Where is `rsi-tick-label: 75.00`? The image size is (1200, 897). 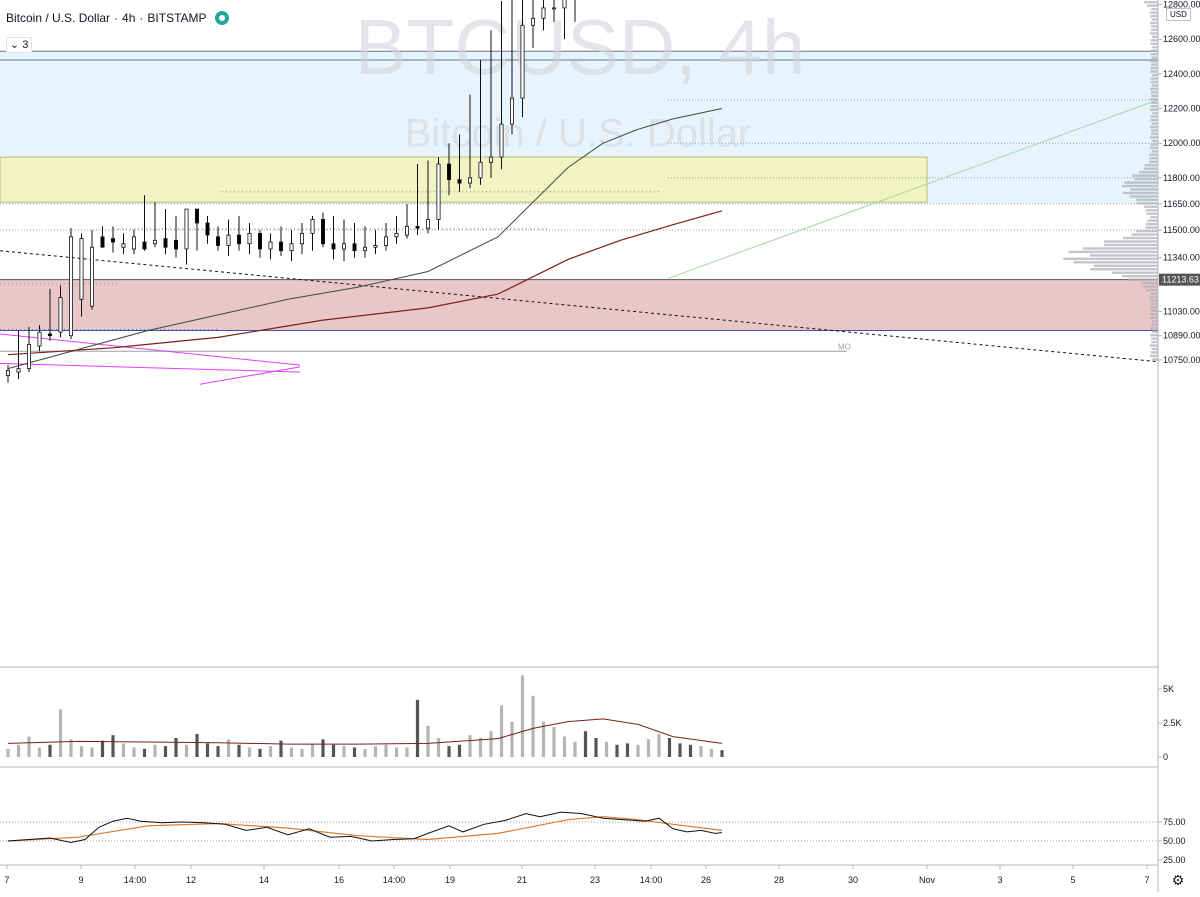 rsi-tick-label: 75.00 is located at coordinates (1174, 822).